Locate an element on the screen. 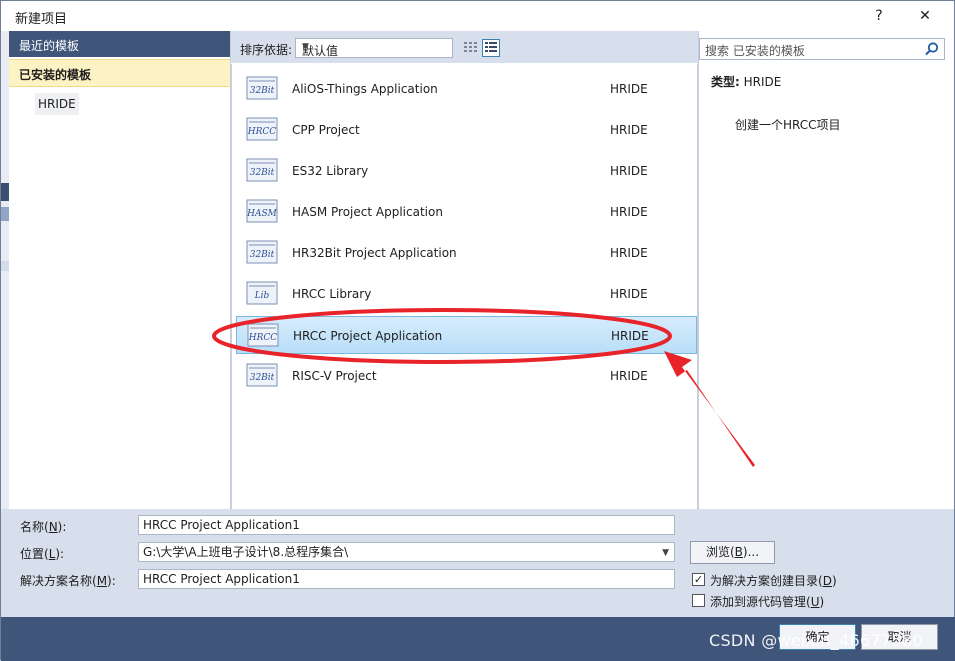 Image resolution: width=955 pixels, height=661 pixels. recent-templates-header: 最近的模板 is located at coordinates (119, 44).